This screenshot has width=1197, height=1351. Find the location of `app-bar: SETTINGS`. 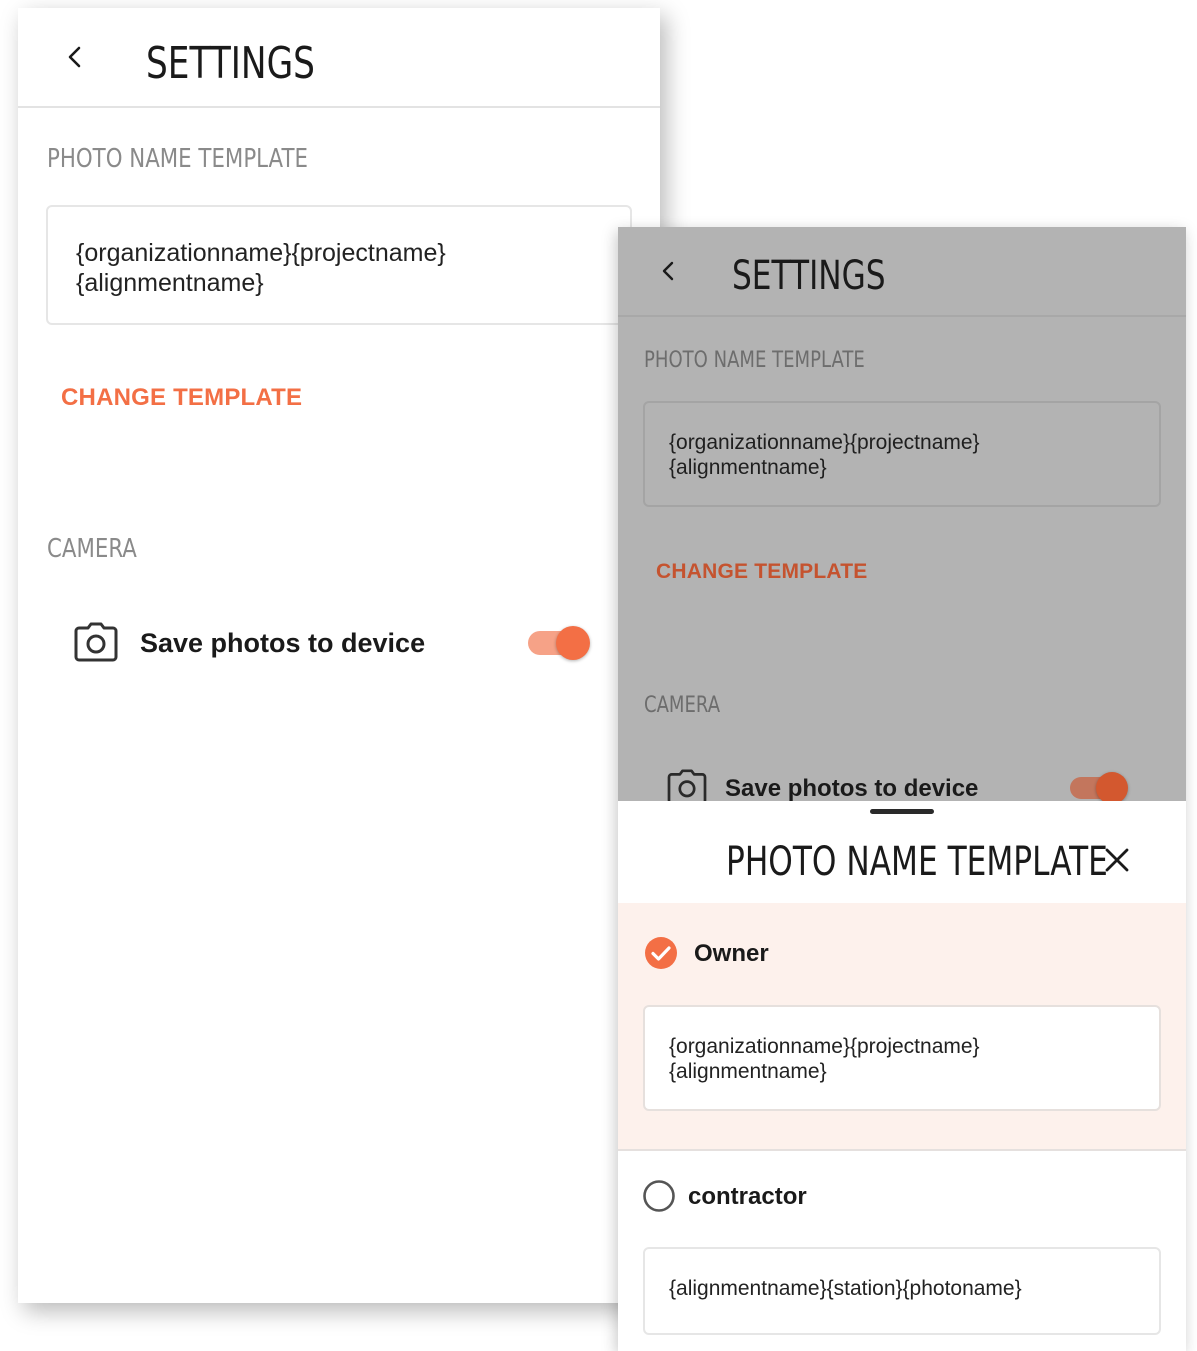

app-bar: SETTINGS is located at coordinates (339, 58).